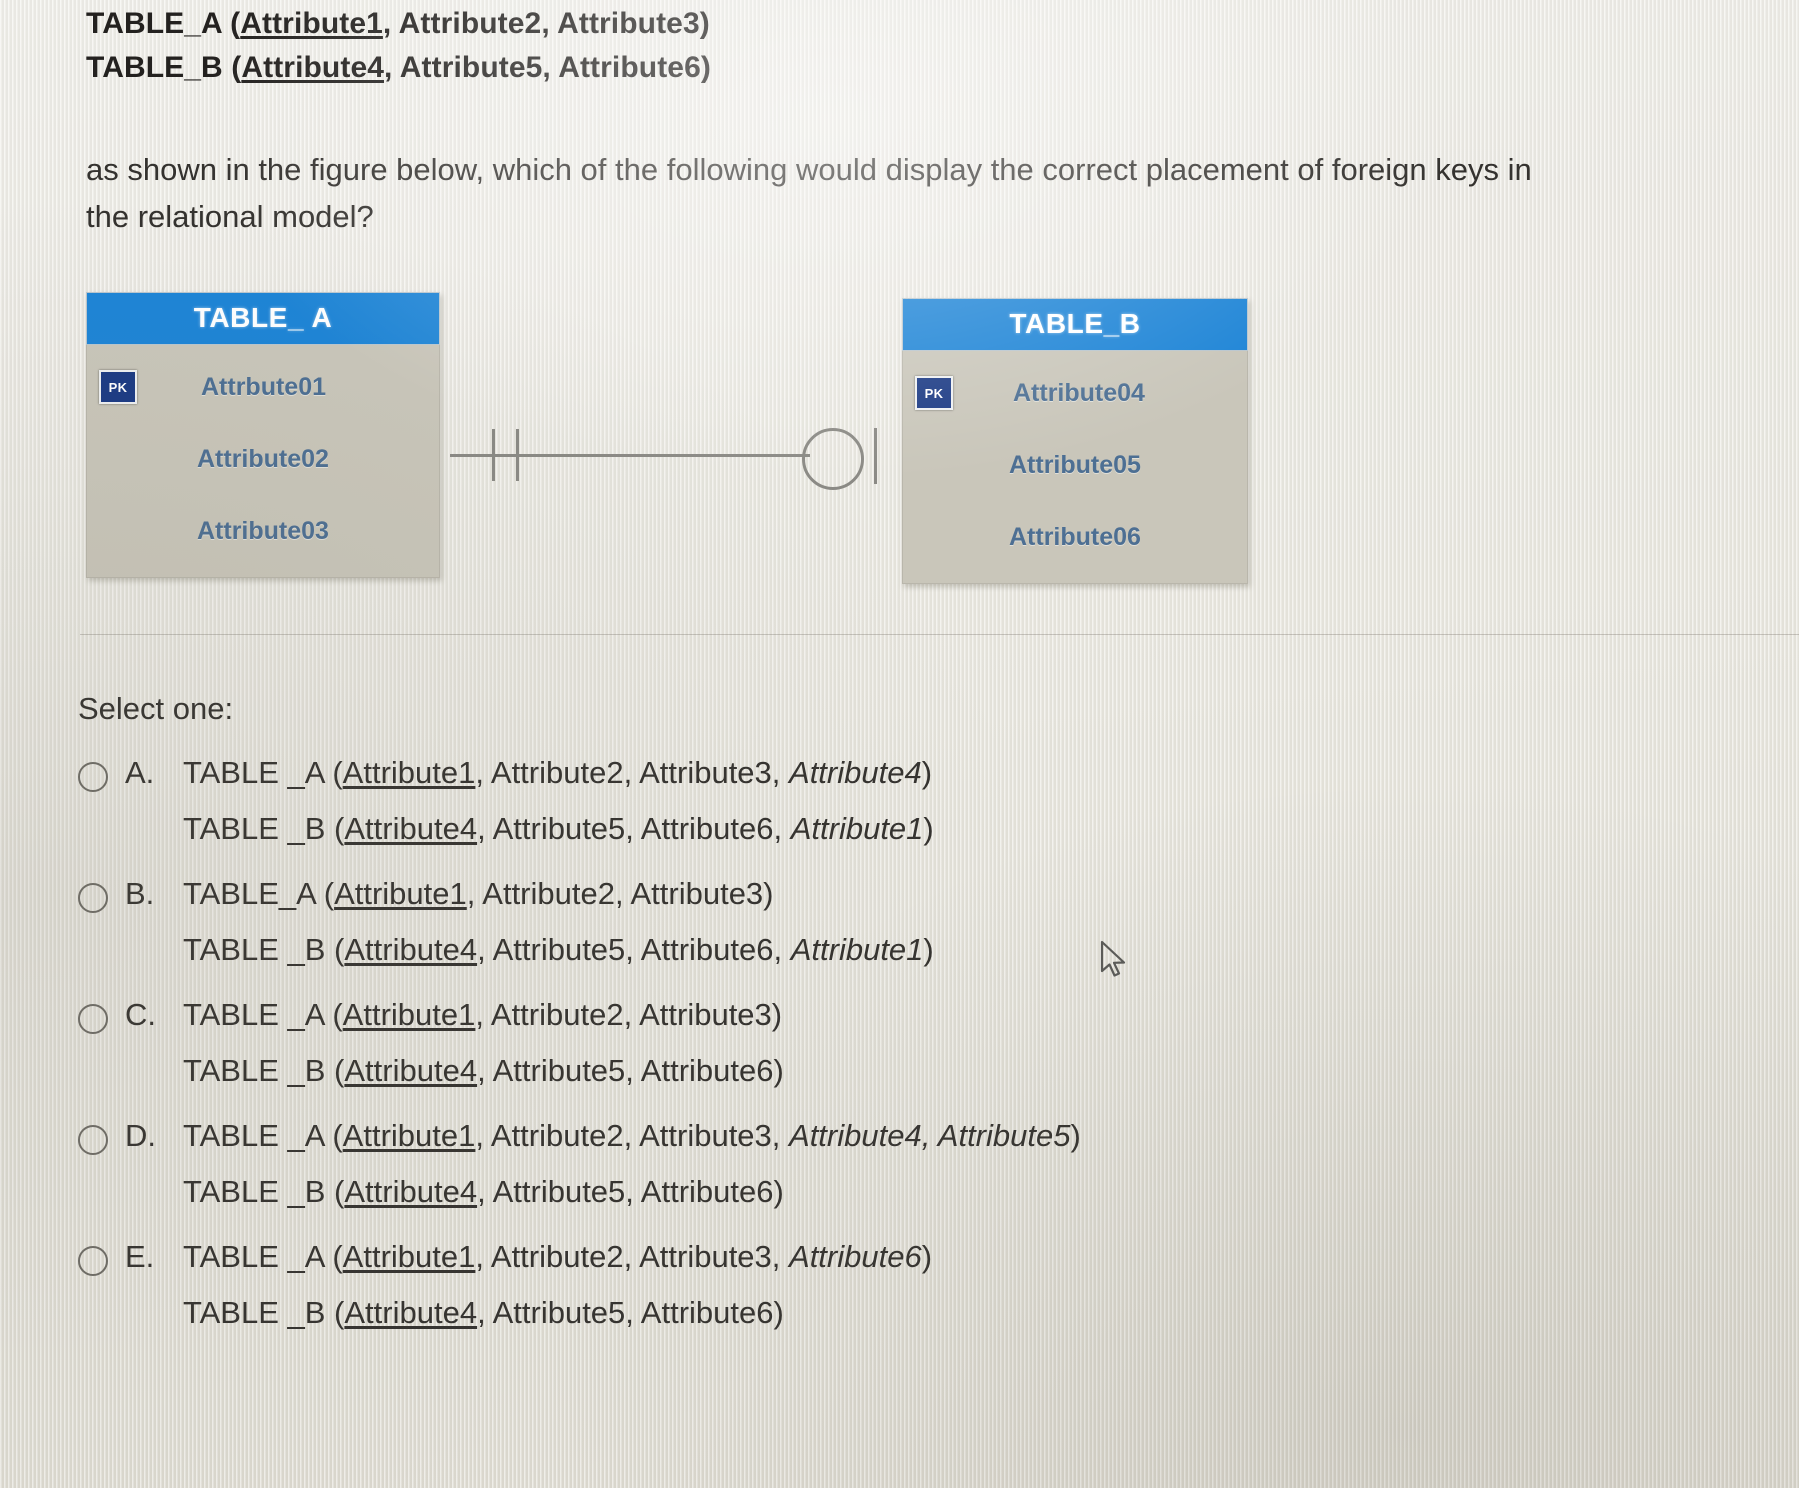  What do you see at coordinates (930, 1135) in the screenshot?
I see `answer-d-l1-fk: Attribute4, Attribute5` at bounding box center [930, 1135].